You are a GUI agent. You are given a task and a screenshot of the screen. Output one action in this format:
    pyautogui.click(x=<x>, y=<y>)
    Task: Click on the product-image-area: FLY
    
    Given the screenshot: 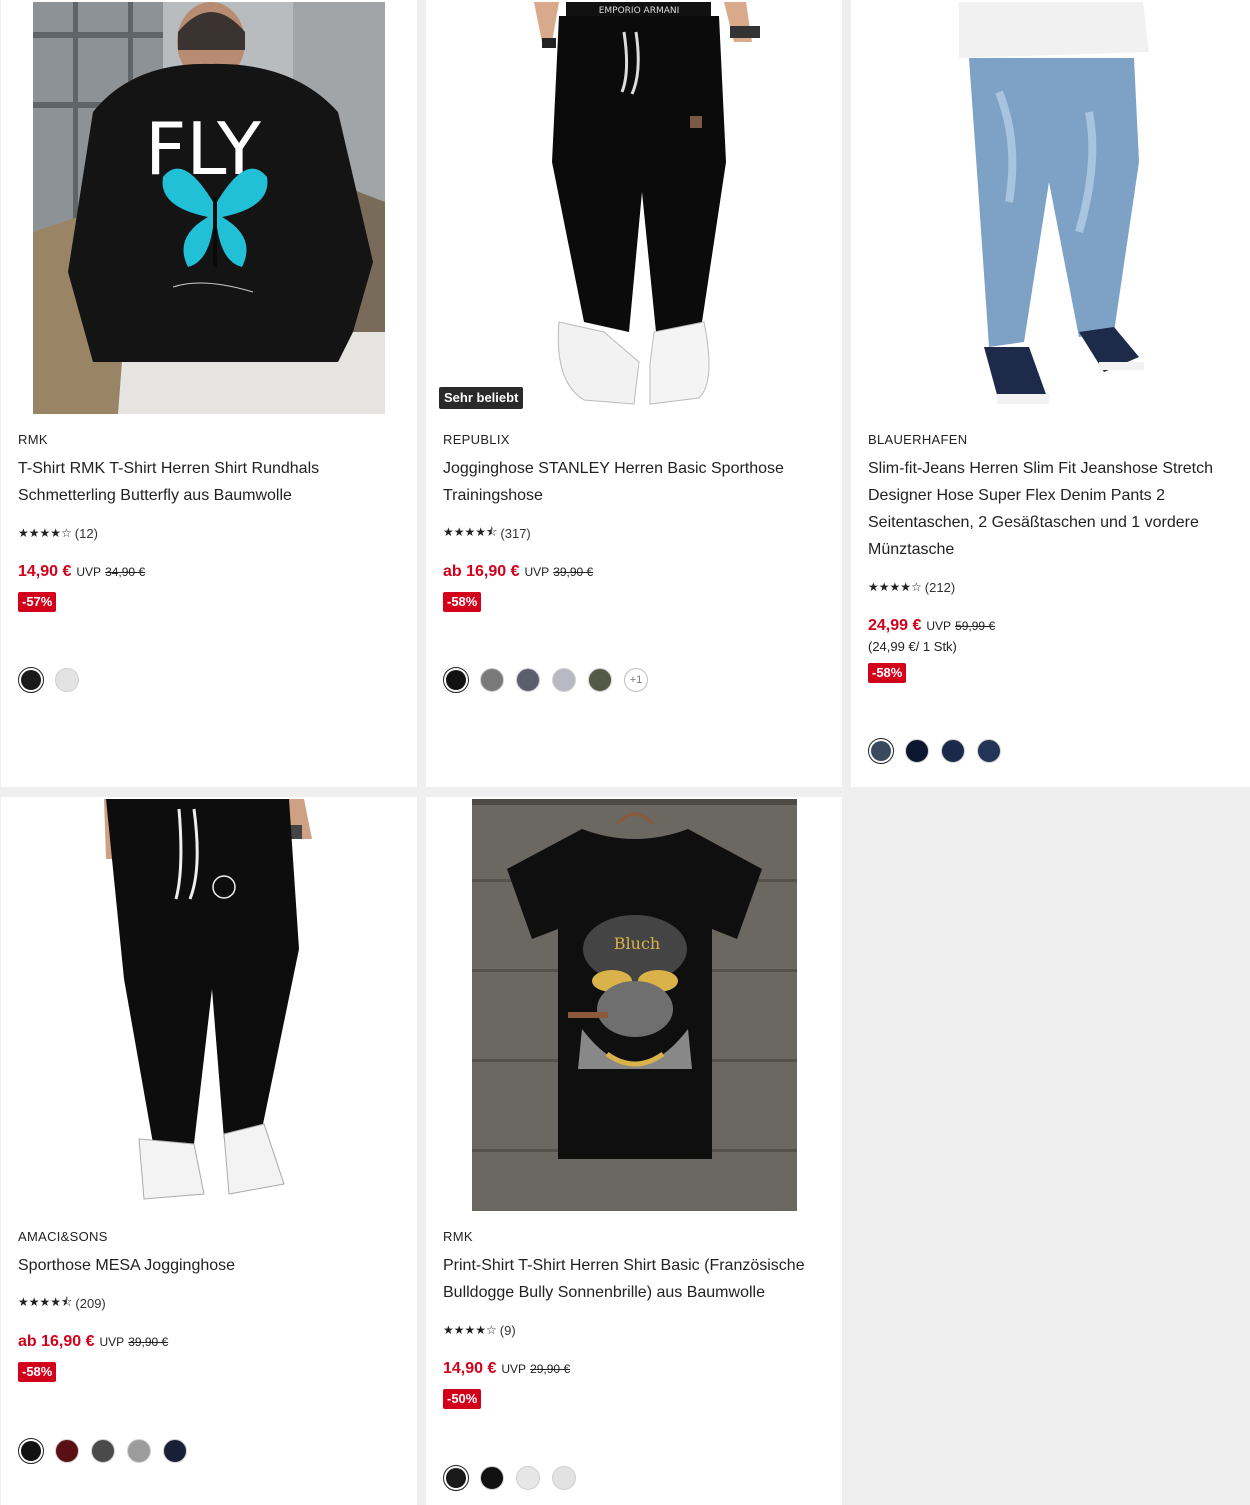 What is the action you would take?
    pyautogui.click(x=209, y=208)
    